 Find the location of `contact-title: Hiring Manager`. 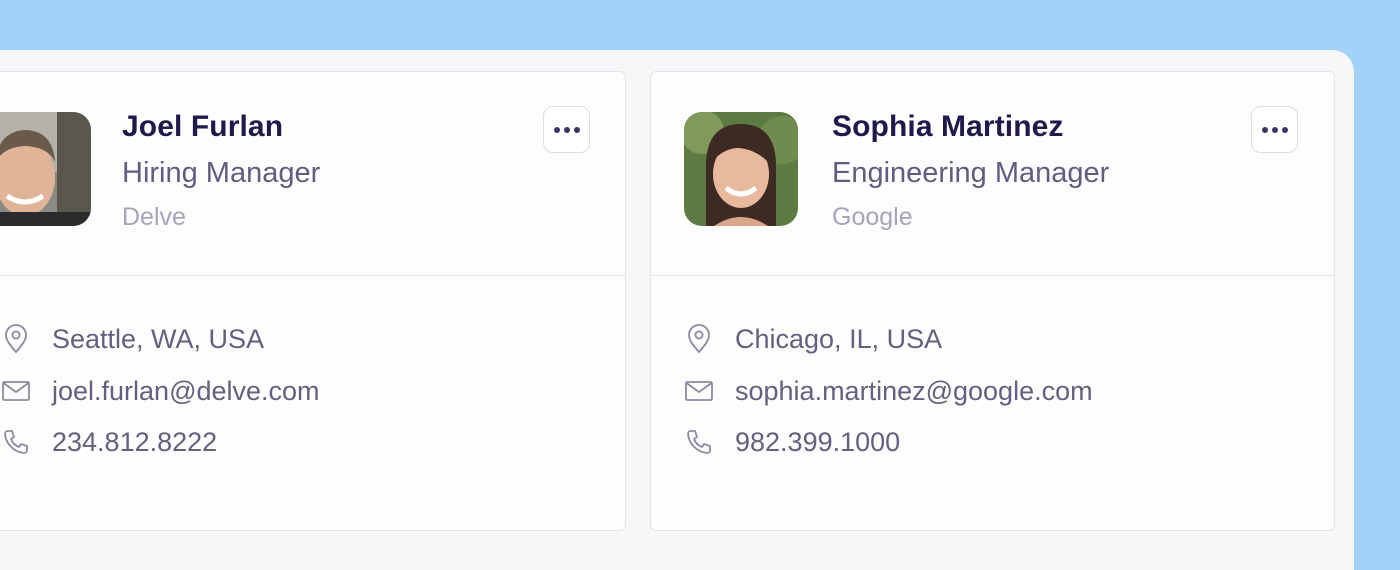

contact-title: Hiring Manager is located at coordinates (221, 173).